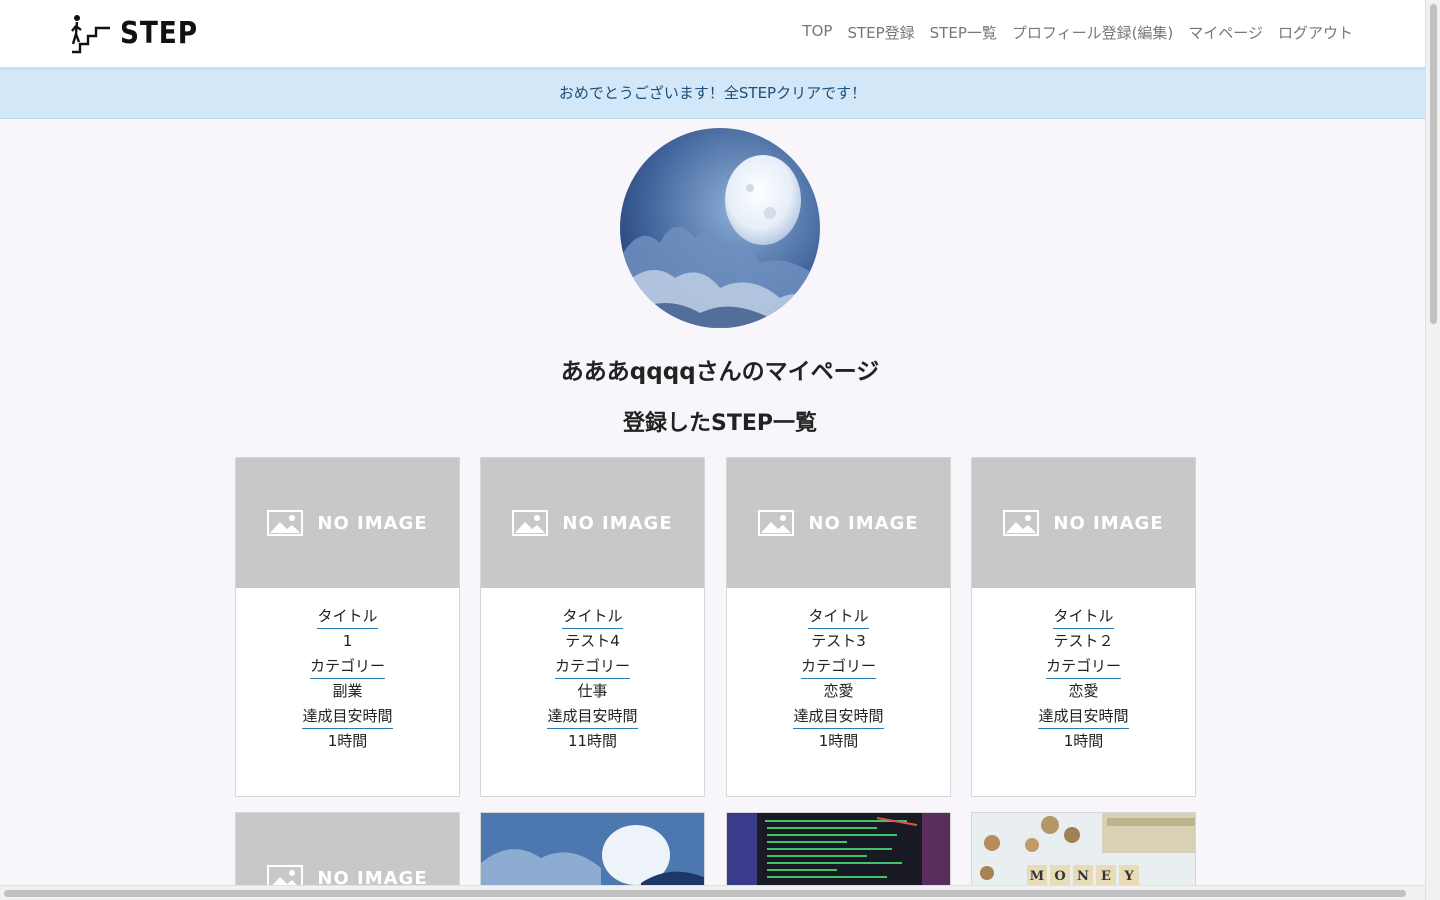 The image size is (1440, 900). Describe the element at coordinates (1128, 876) in the screenshot. I see `money-letter: Y` at that location.